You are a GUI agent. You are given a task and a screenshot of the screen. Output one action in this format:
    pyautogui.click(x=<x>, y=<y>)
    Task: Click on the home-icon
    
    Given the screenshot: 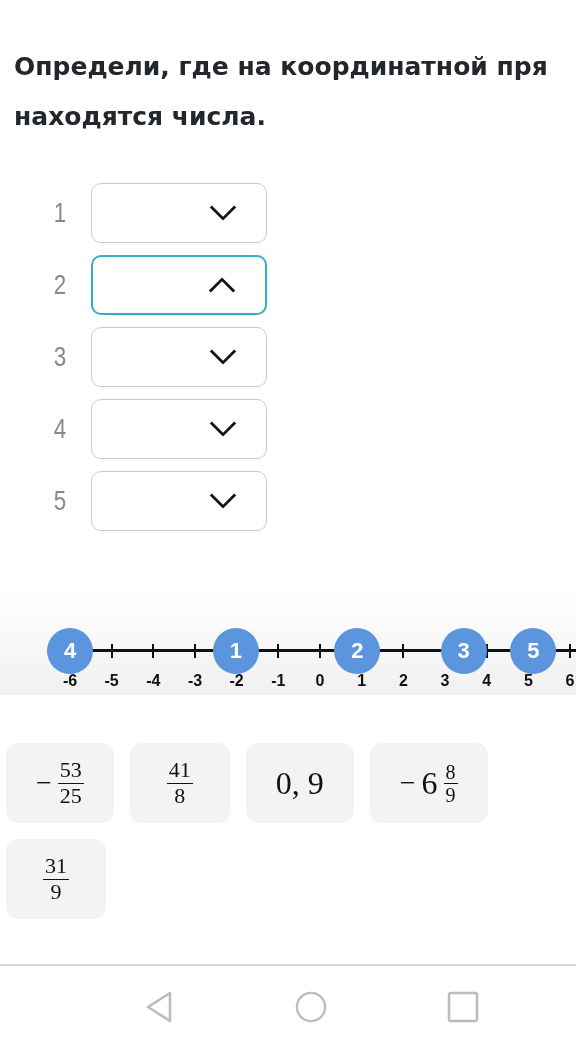 What is the action you would take?
    pyautogui.click(x=311, y=1007)
    